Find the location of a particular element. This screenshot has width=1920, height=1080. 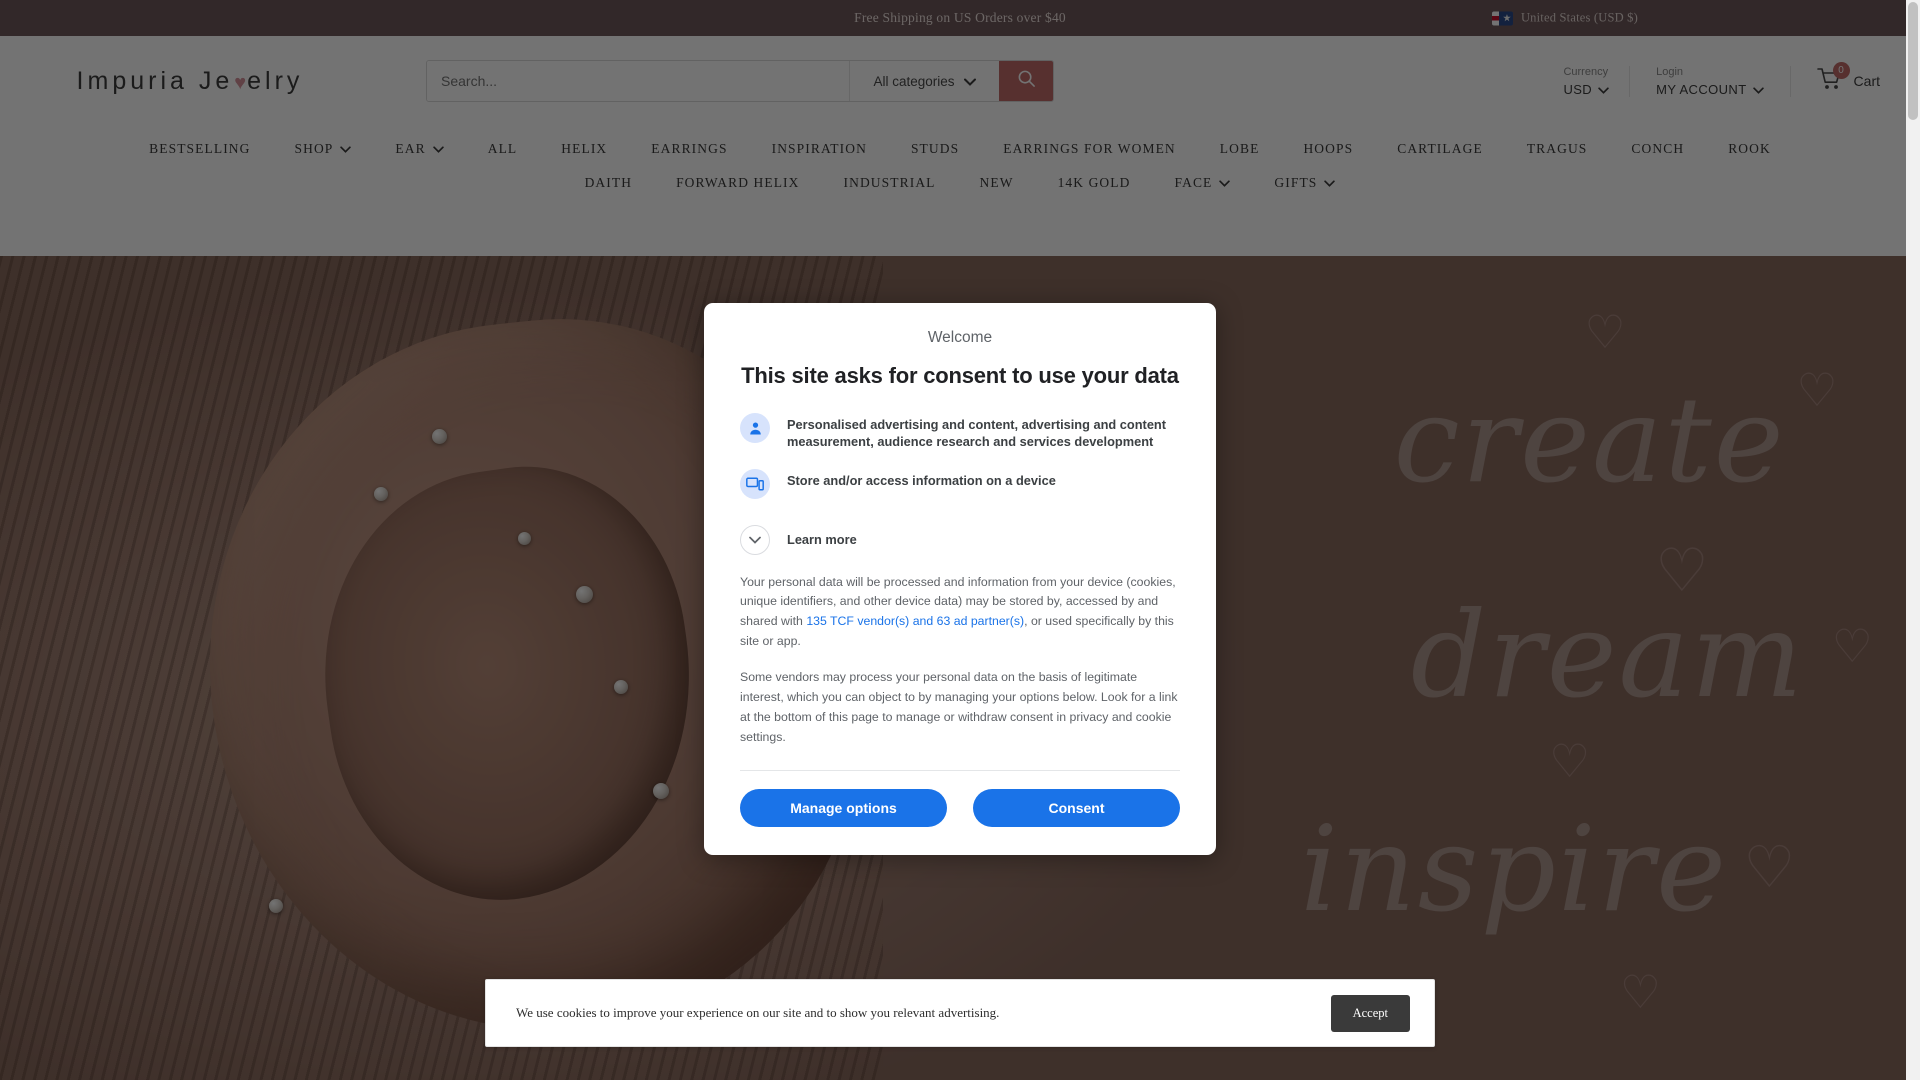

devices-icon is located at coordinates (755, 483).